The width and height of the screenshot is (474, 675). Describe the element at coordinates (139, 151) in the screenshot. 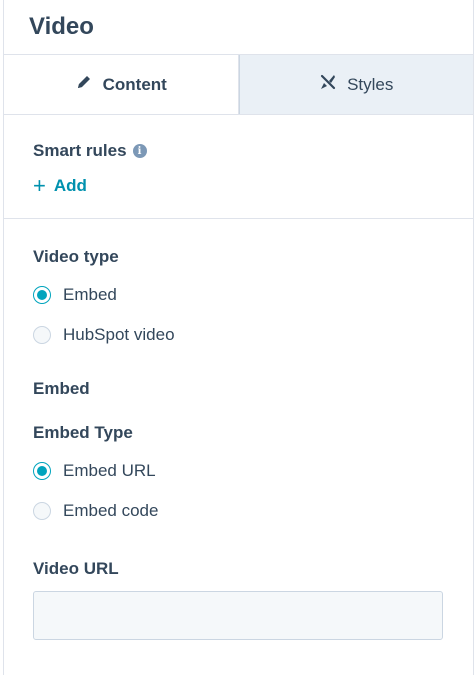

I see `info-icon: i` at that location.